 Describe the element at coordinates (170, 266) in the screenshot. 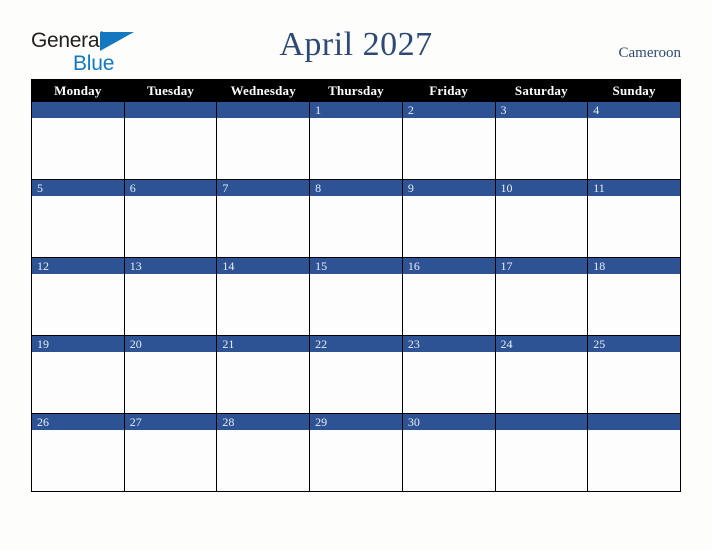

I see `date-number: 13` at that location.